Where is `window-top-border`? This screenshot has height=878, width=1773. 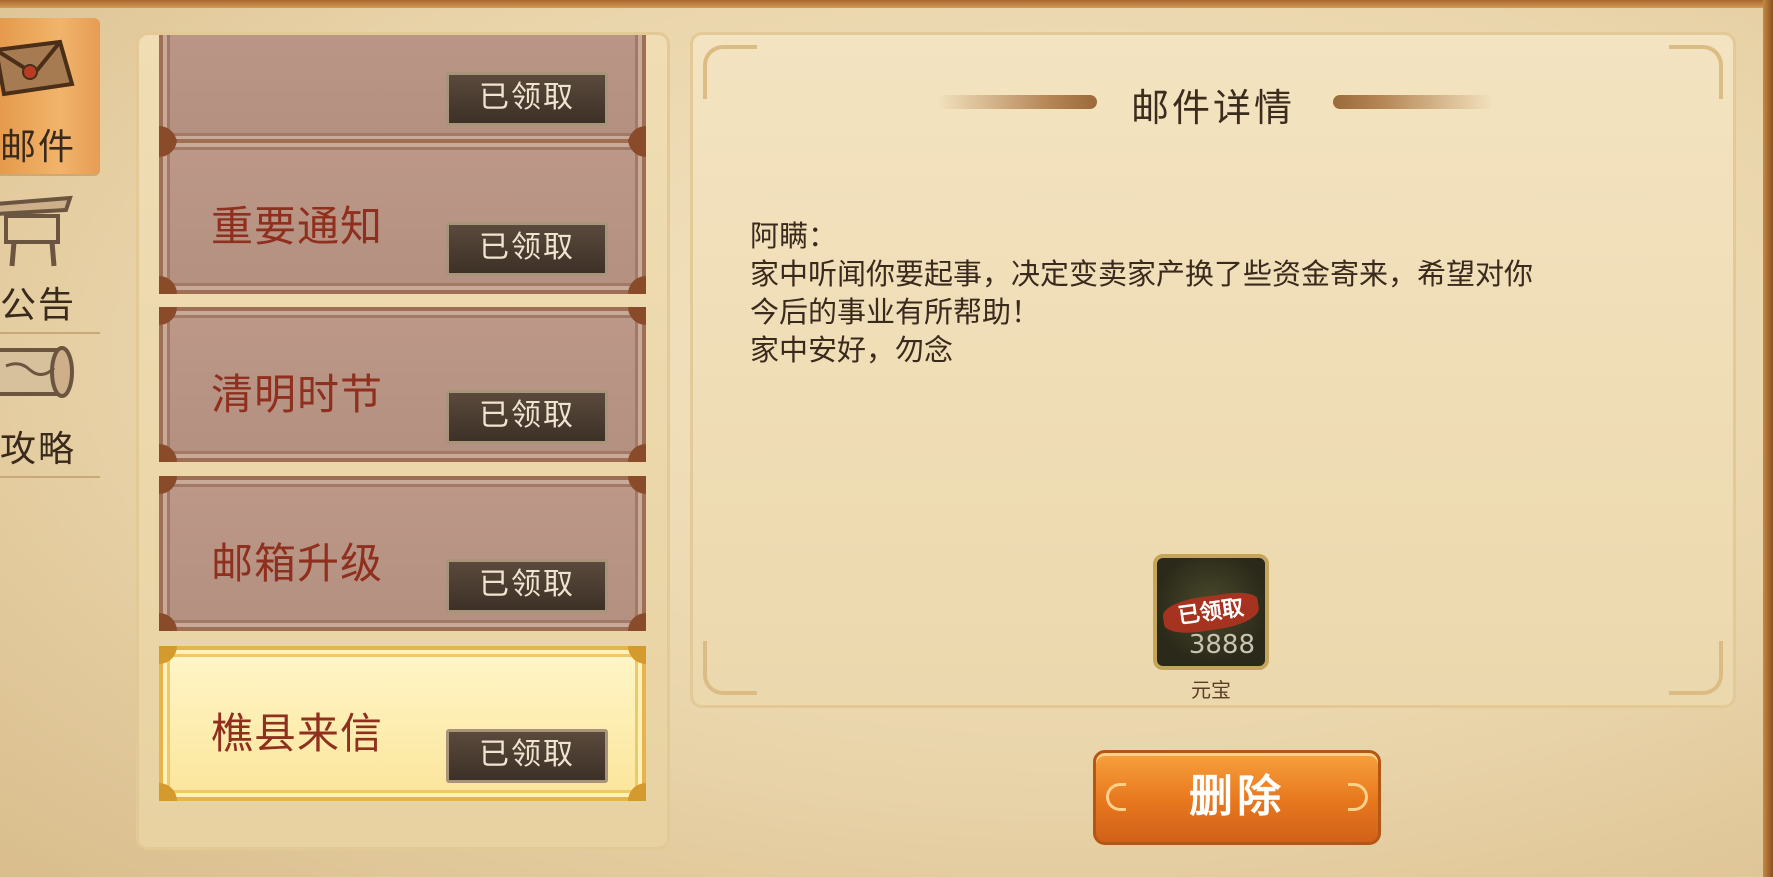 window-top-border is located at coordinates (886, 4).